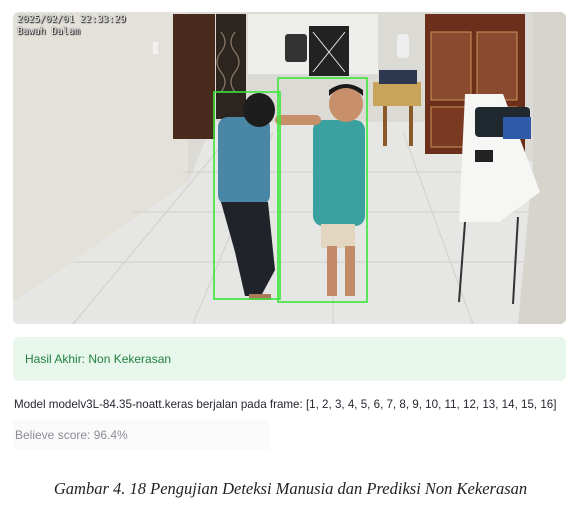  What do you see at coordinates (289, 359) in the screenshot?
I see `result-success-alert: Hasil Akhir: Non Kekerasan` at bounding box center [289, 359].